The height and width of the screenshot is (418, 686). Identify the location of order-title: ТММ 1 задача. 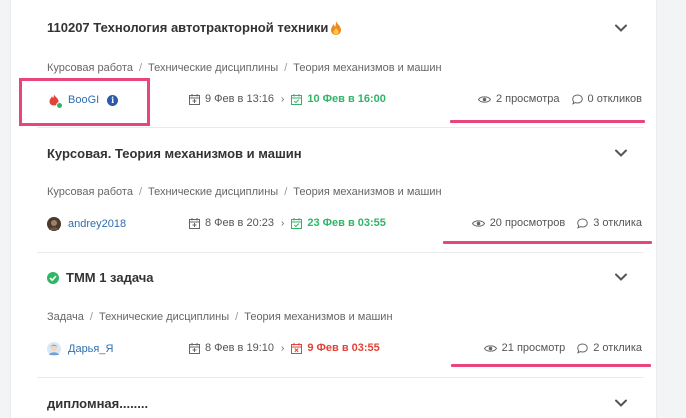
(100, 277).